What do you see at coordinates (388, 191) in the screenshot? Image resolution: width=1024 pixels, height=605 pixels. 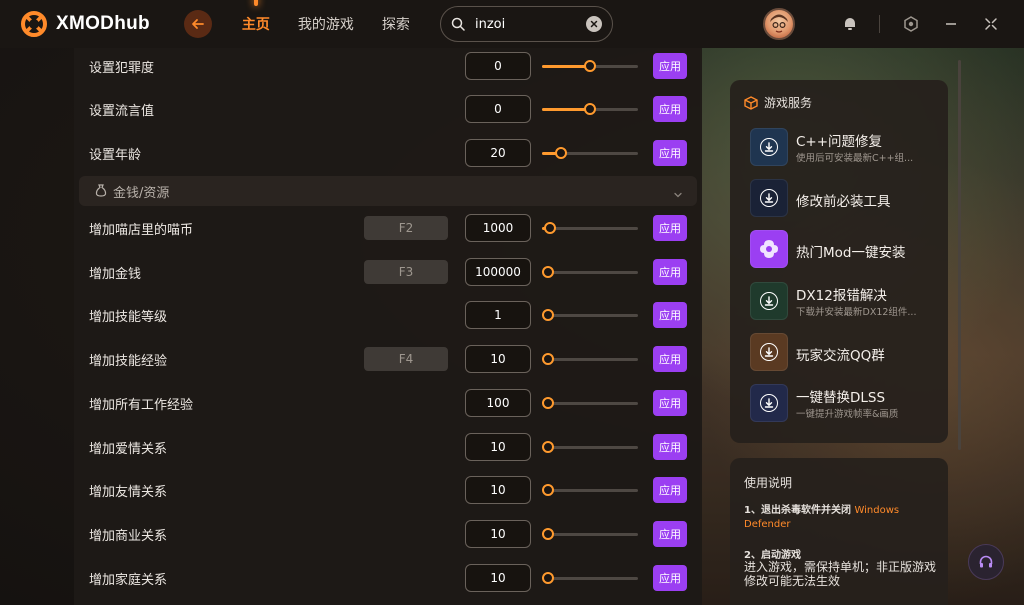 I see `section-header-money: 金钱/资源` at bounding box center [388, 191].